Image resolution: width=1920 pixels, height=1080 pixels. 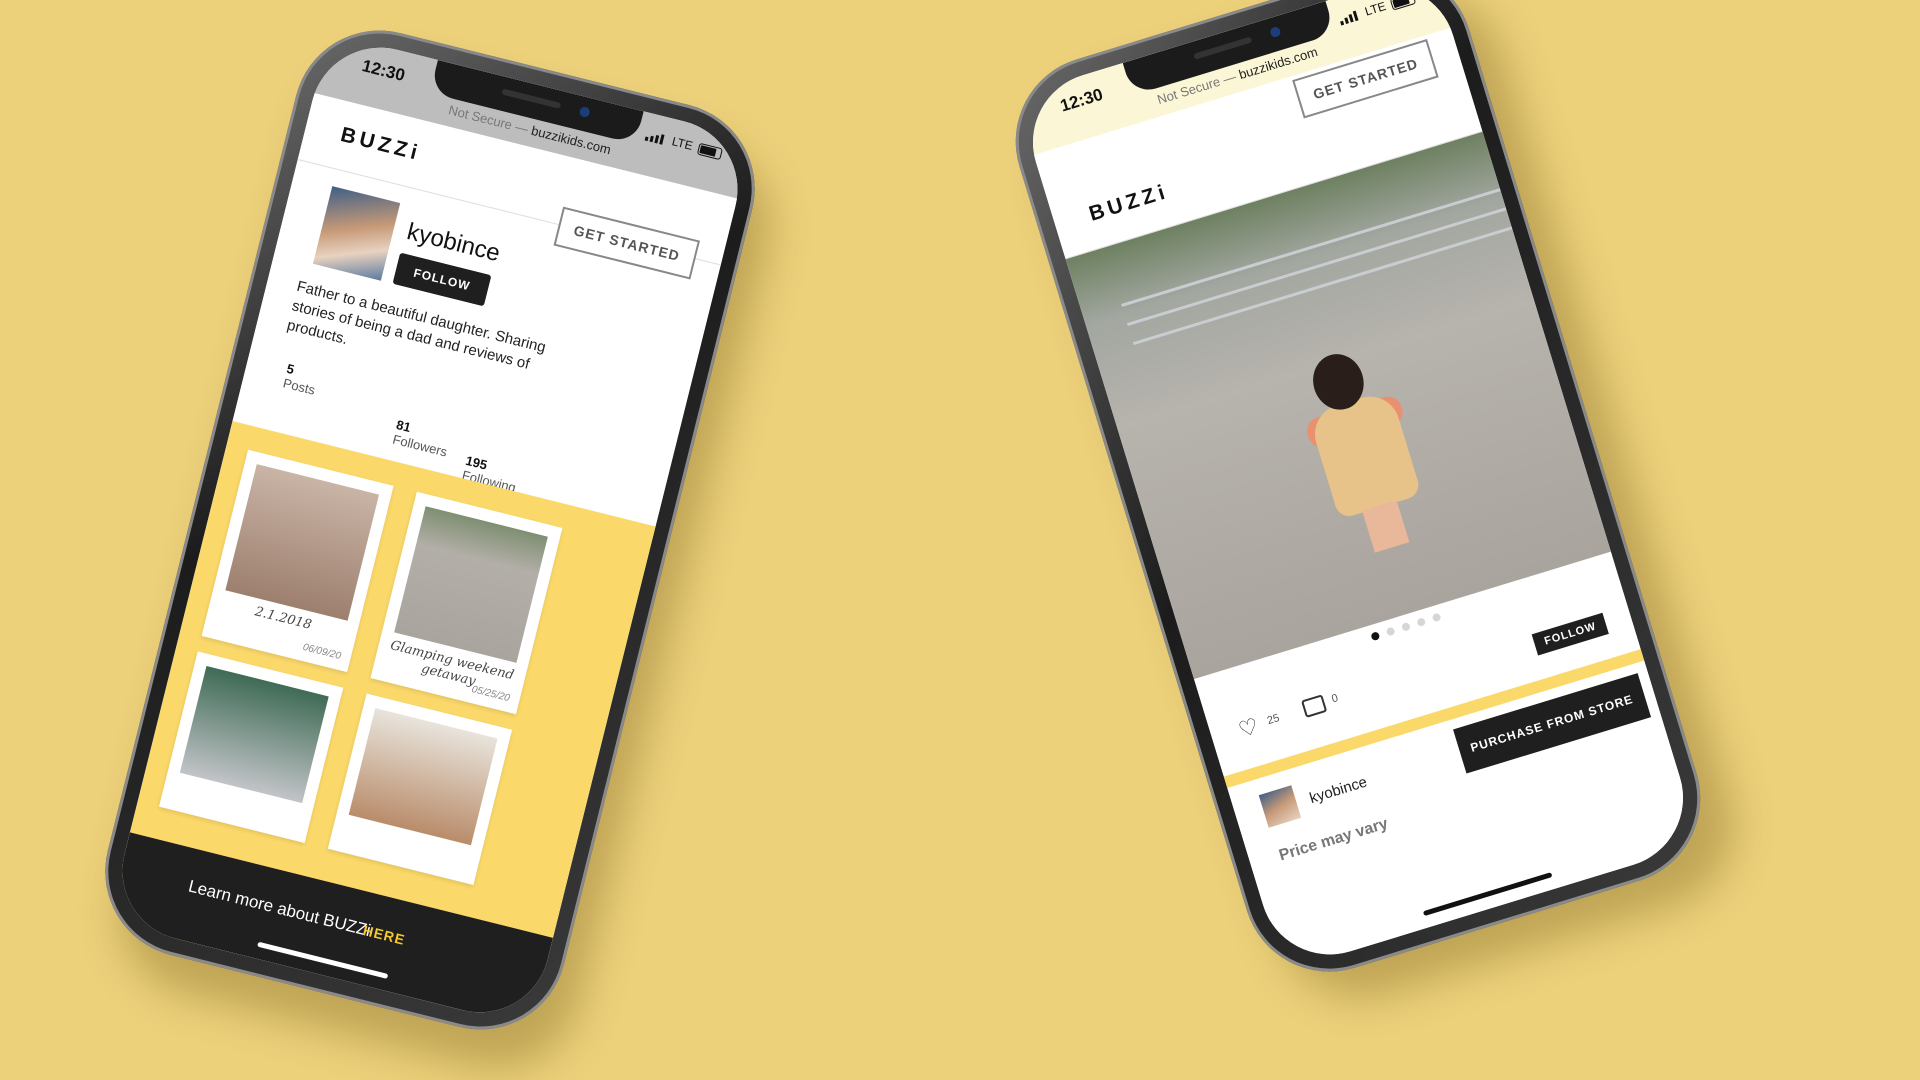 What do you see at coordinates (1365, 454) in the screenshot?
I see `photo-subject` at bounding box center [1365, 454].